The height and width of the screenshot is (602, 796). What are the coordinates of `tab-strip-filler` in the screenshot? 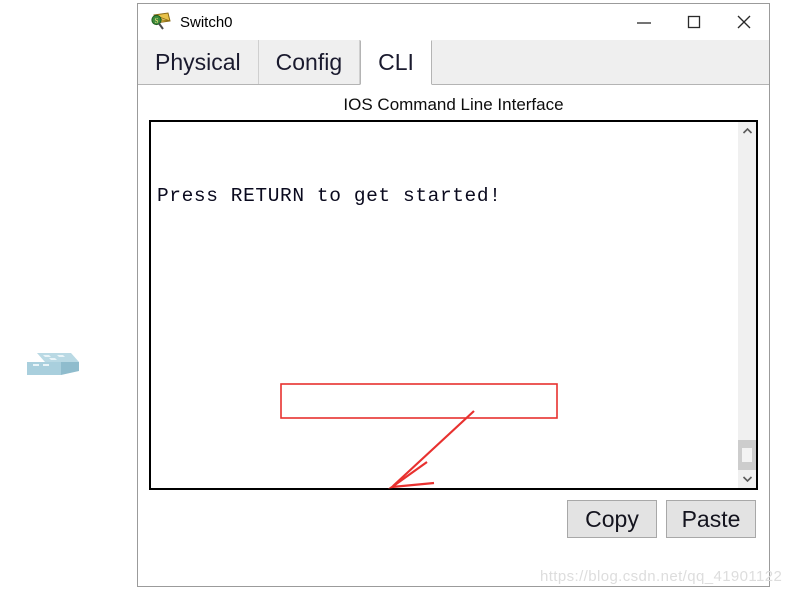 It's located at (600, 62).